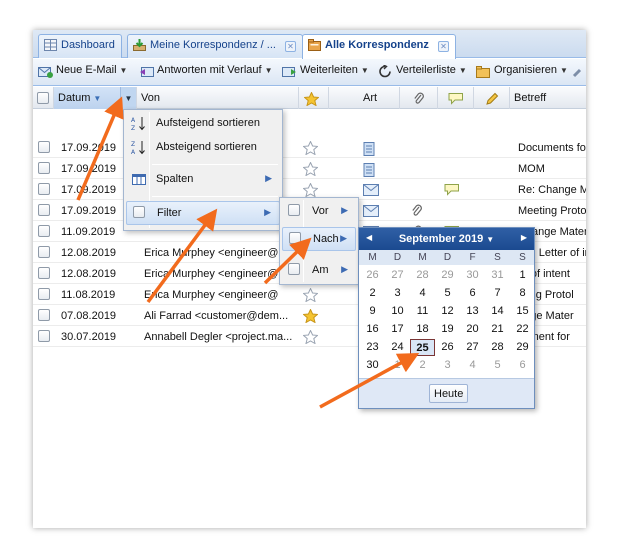 The width and height of the screenshot is (617, 560). What do you see at coordinates (472, 329) in the screenshot?
I see `calendar-day: 20` at bounding box center [472, 329].